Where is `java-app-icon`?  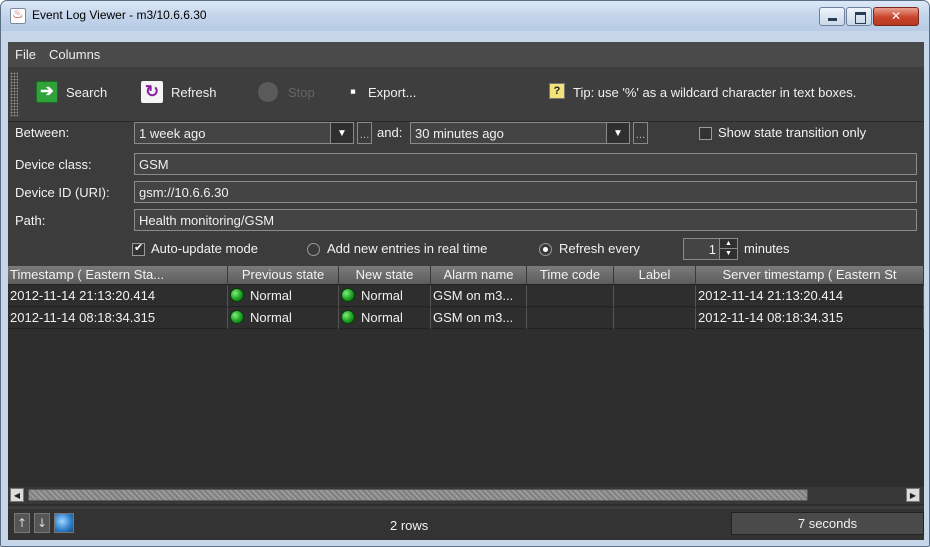
java-app-icon is located at coordinates (18, 15).